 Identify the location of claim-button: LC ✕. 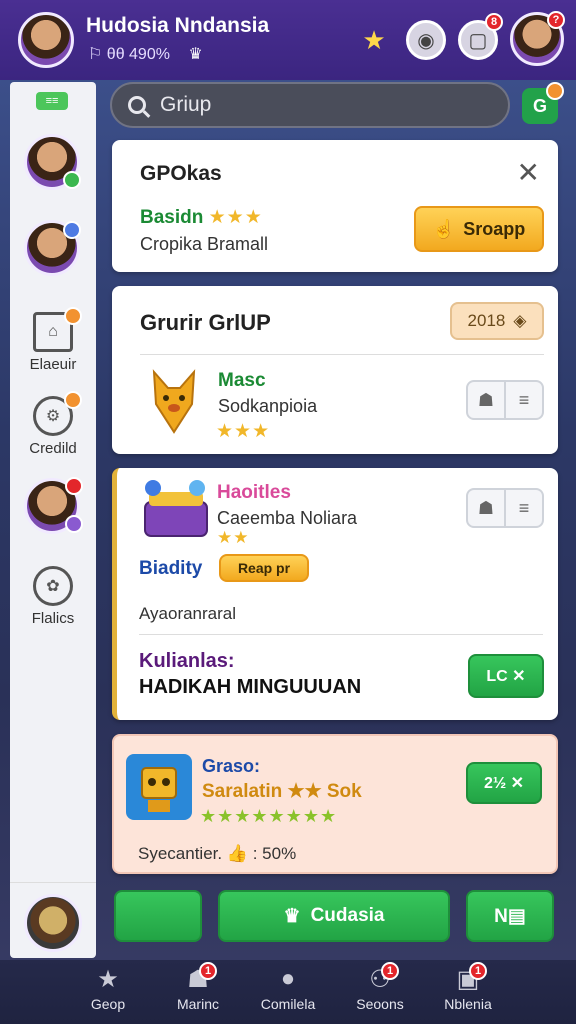
(506, 676).